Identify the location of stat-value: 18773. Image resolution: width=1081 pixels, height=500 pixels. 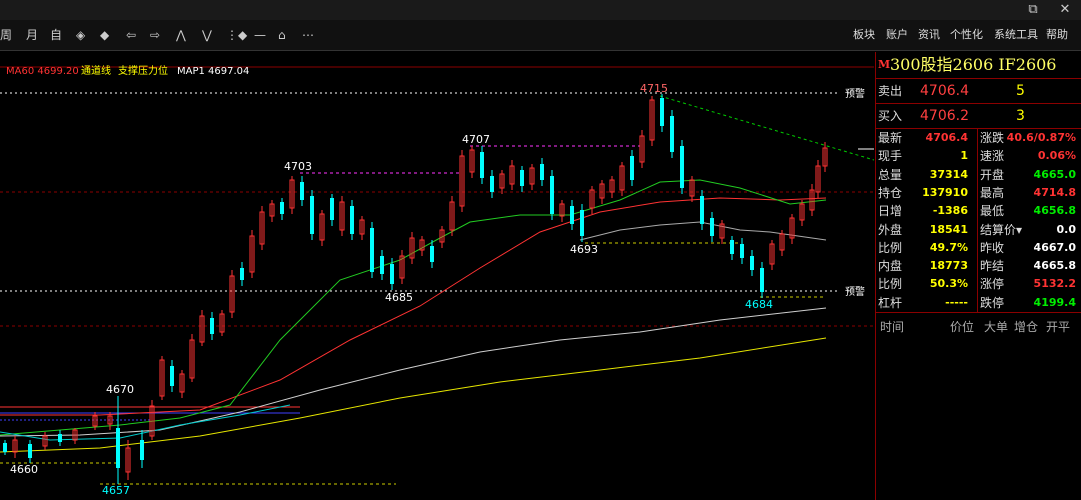
(948, 266).